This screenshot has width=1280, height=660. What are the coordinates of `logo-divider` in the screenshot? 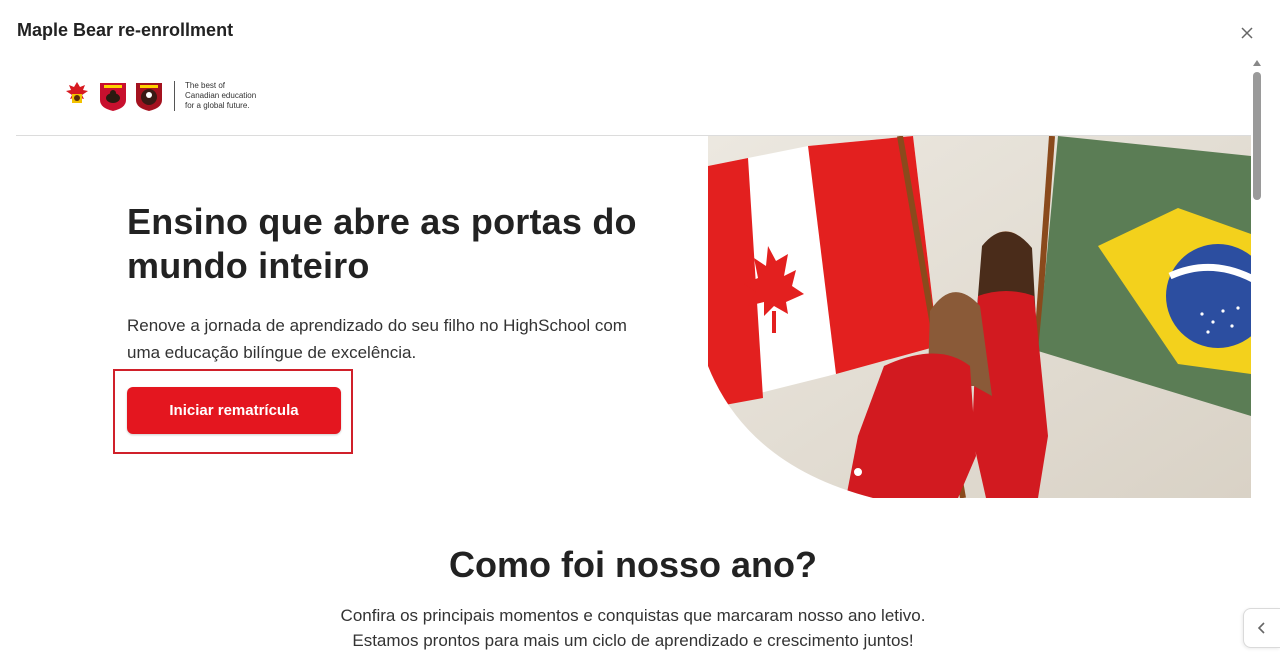 It's located at (174, 96).